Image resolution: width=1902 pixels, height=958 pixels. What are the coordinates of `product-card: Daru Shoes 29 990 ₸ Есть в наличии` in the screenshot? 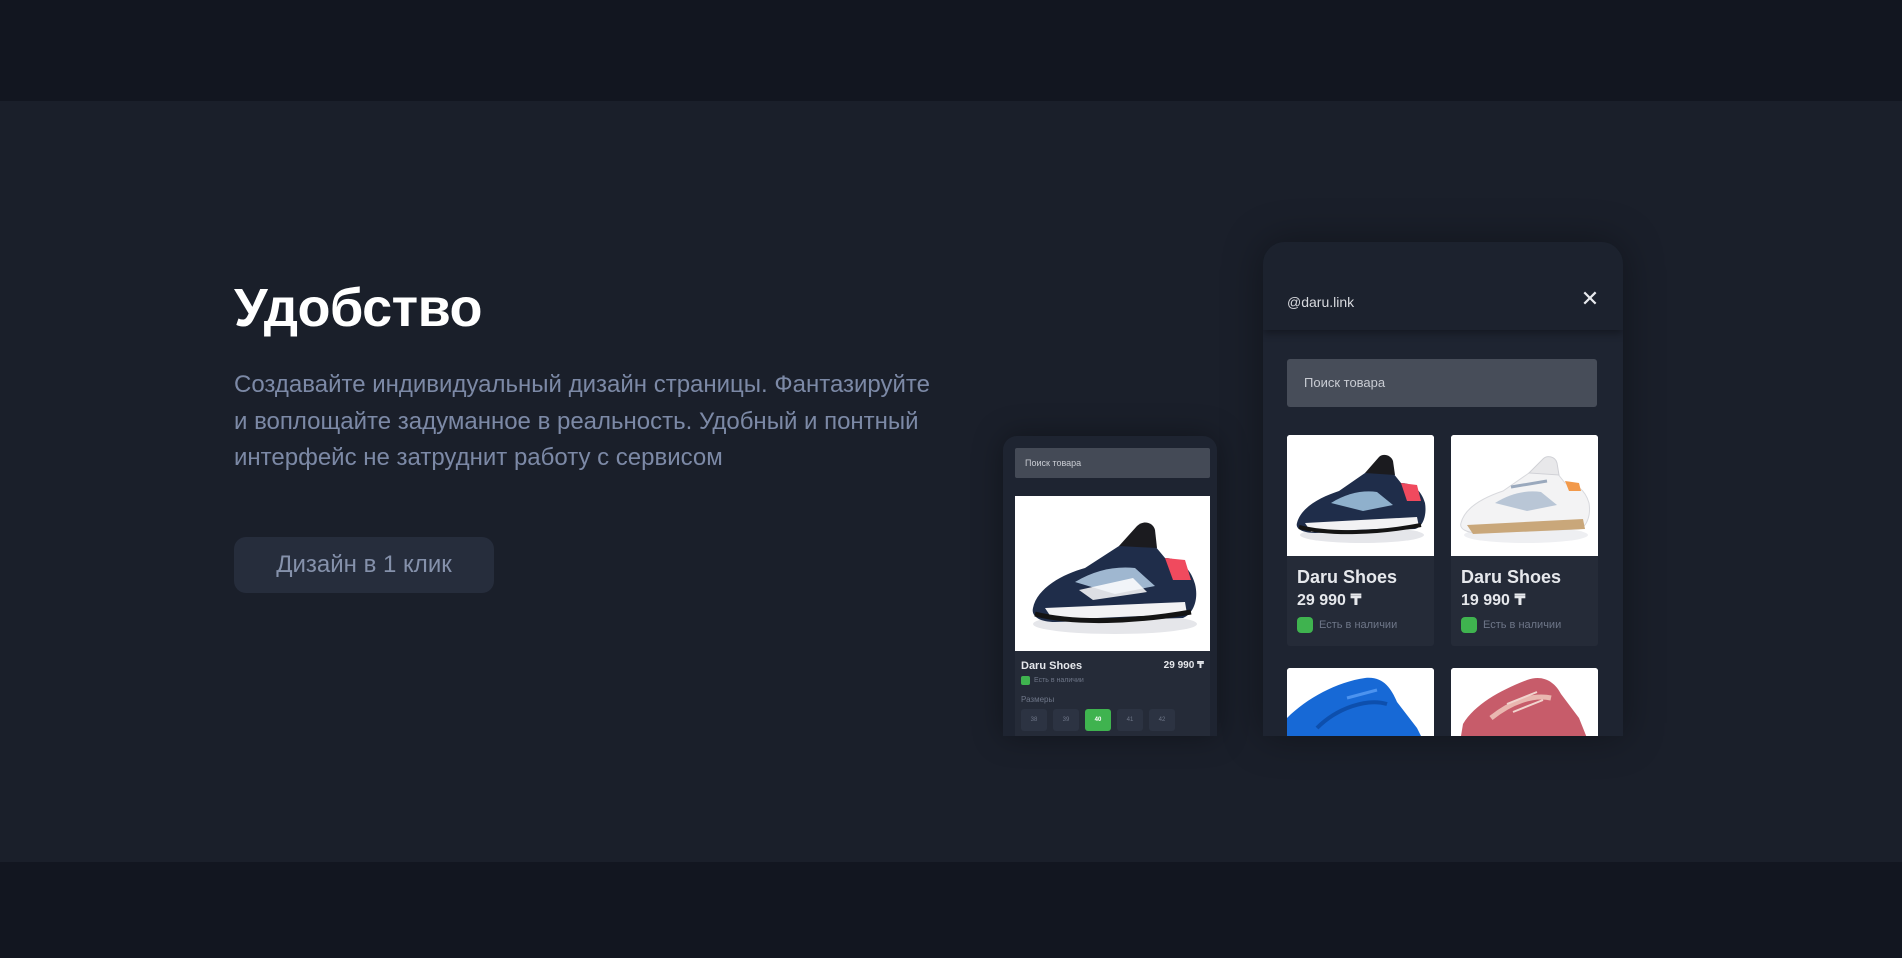 It's located at (1360, 540).